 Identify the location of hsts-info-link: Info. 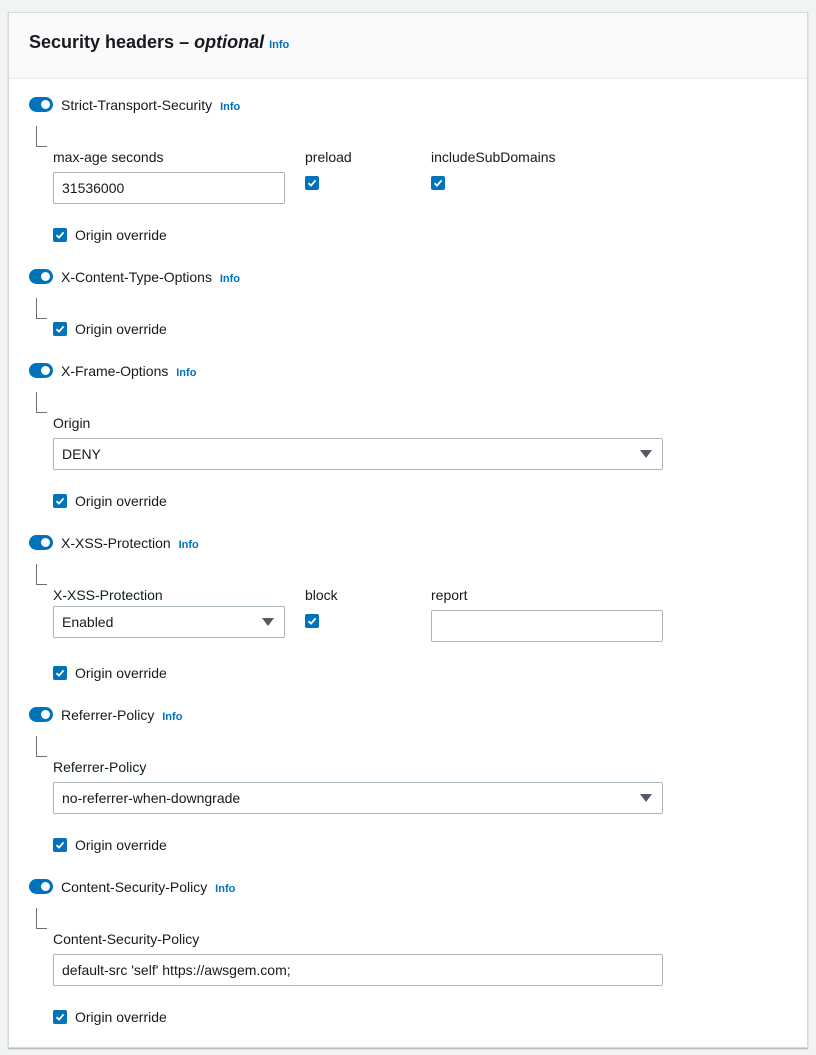
(230, 107).